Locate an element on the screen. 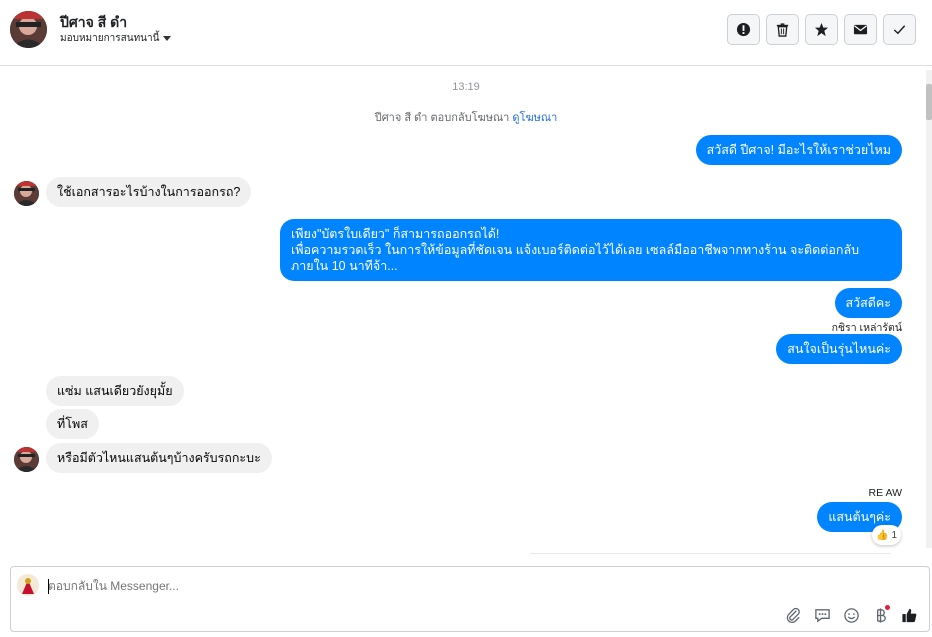 The image size is (932, 637). thumbs-up-reaction-icon: 👍 is located at coordinates (882, 535).